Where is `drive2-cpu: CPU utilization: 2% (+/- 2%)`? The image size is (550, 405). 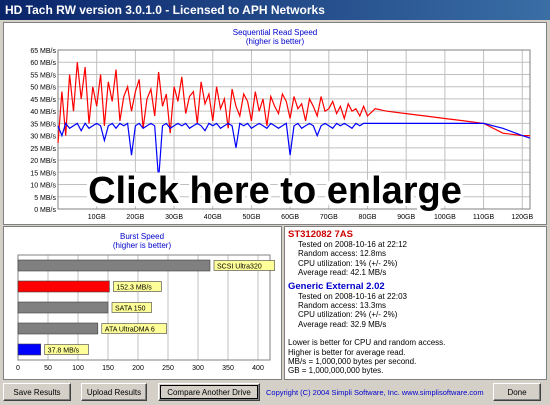 drive2-cpu: CPU utilization: 2% (+/- 2%) is located at coordinates (348, 315).